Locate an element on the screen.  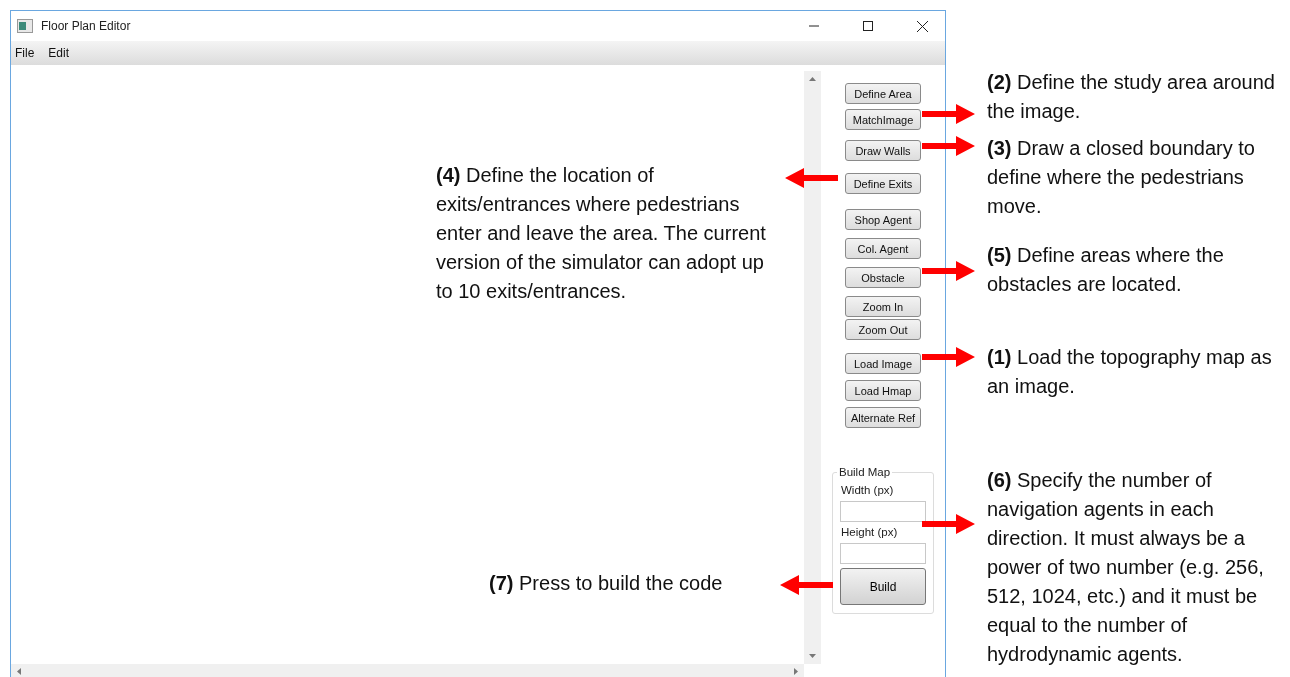
annotation-text: (7) Press to build the code is located at coordinates (606, 583).